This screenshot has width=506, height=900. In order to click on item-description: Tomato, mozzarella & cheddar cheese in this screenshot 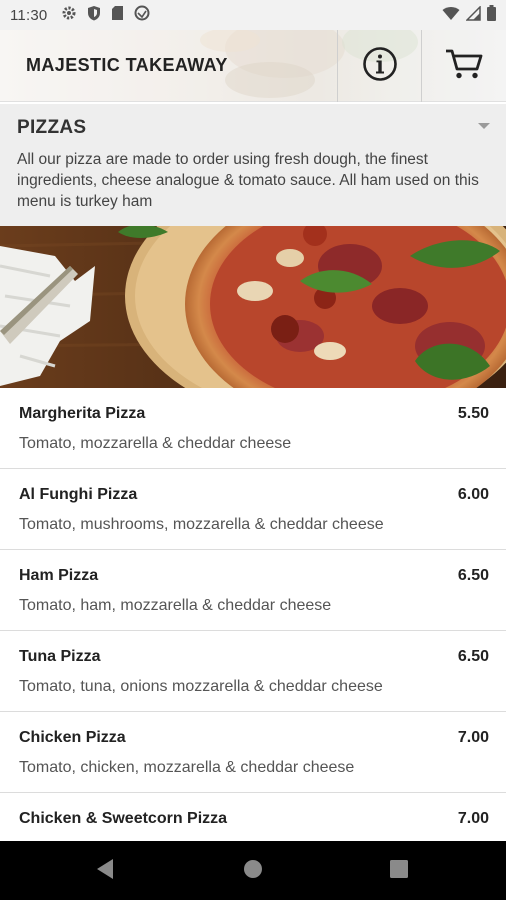, I will do `click(155, 443)`.